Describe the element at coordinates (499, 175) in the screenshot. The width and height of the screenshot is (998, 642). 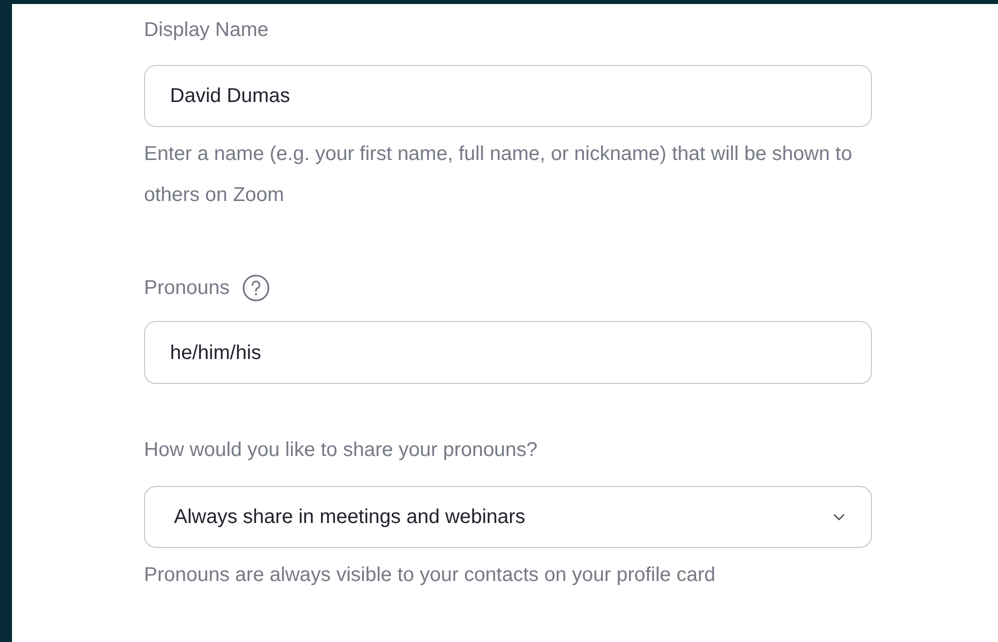
I see `helper-text: Enter a name (e.g. your first name, full name, or nickname) that will be shown to others on Zoom` at that location.